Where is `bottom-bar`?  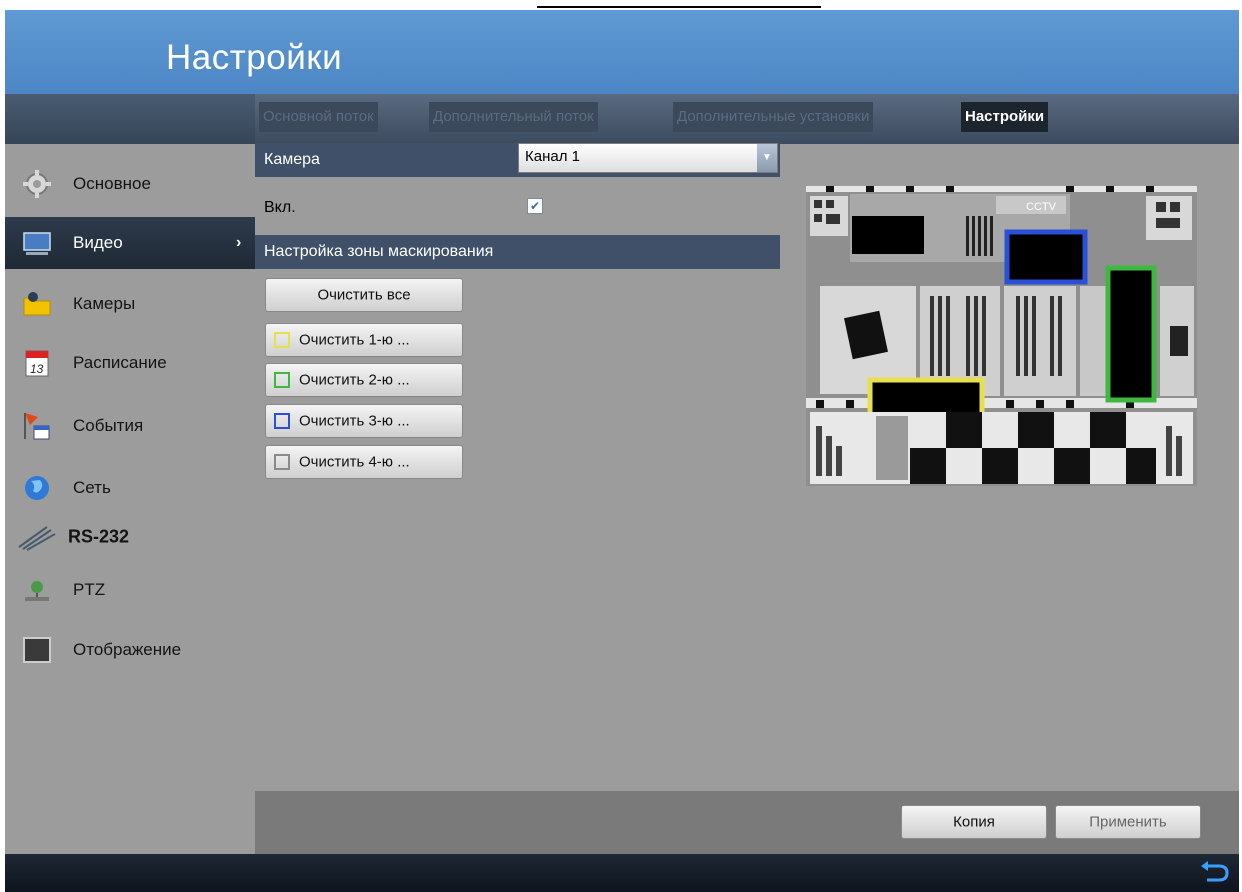
bottom-bar is located at coordinates (622, 873).